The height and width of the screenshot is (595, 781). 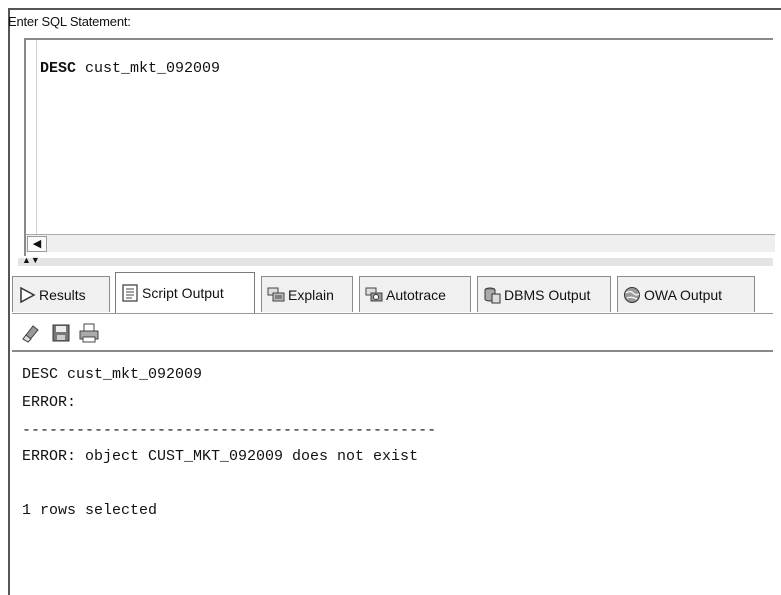 What do you see at coordinates (492, 295) in the screenshot?
I see `dbms-output-icon` at bounding box center [492, 295].